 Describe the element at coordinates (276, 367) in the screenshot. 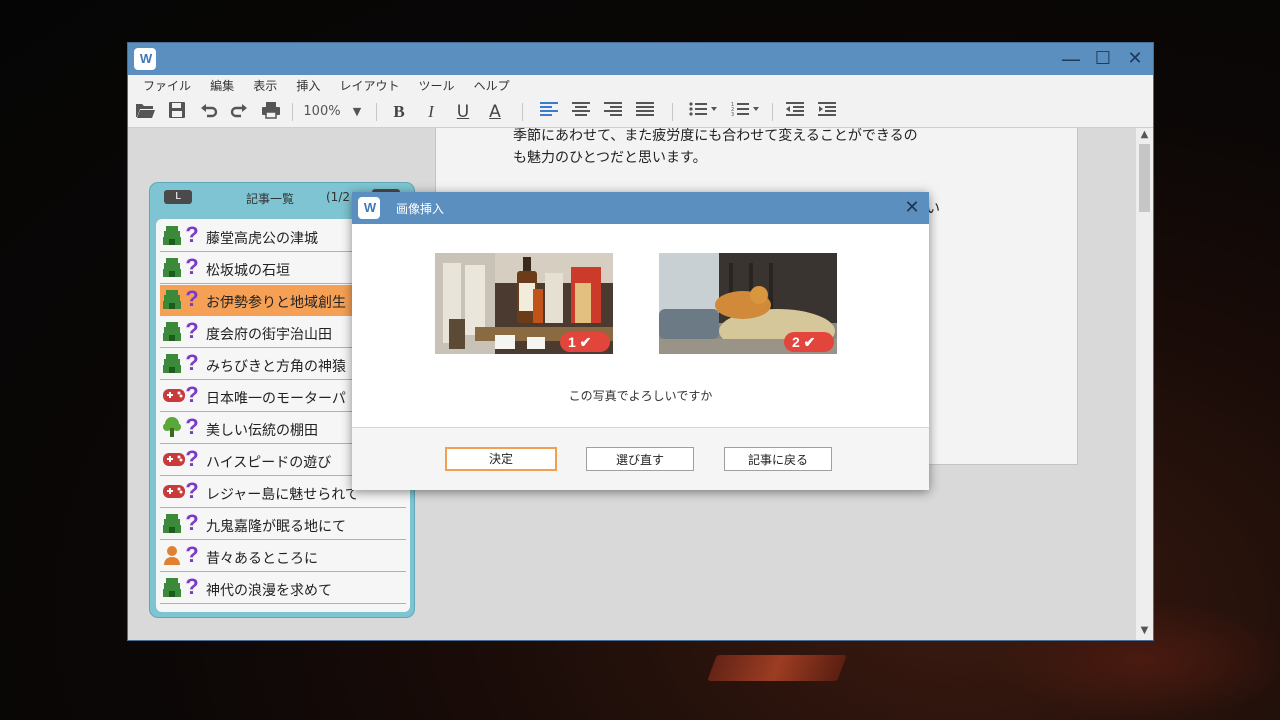

I see `article-title: みちびきと方角の神猿` at that location.